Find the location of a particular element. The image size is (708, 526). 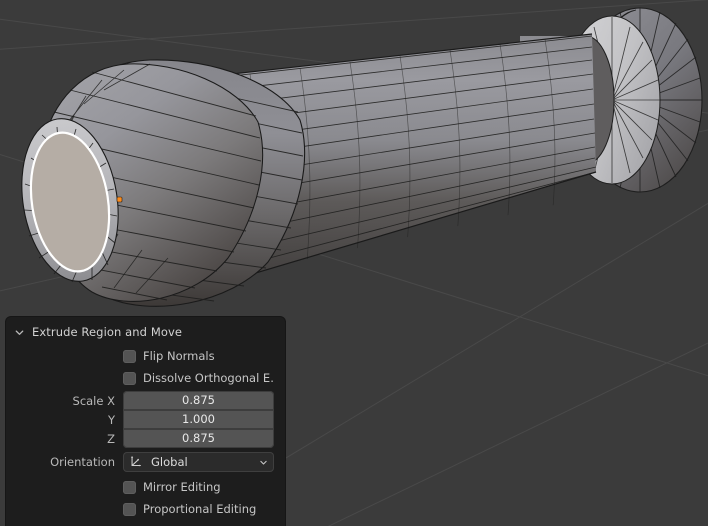

checkbox-flip-normals is located at coordinates (129, 356).